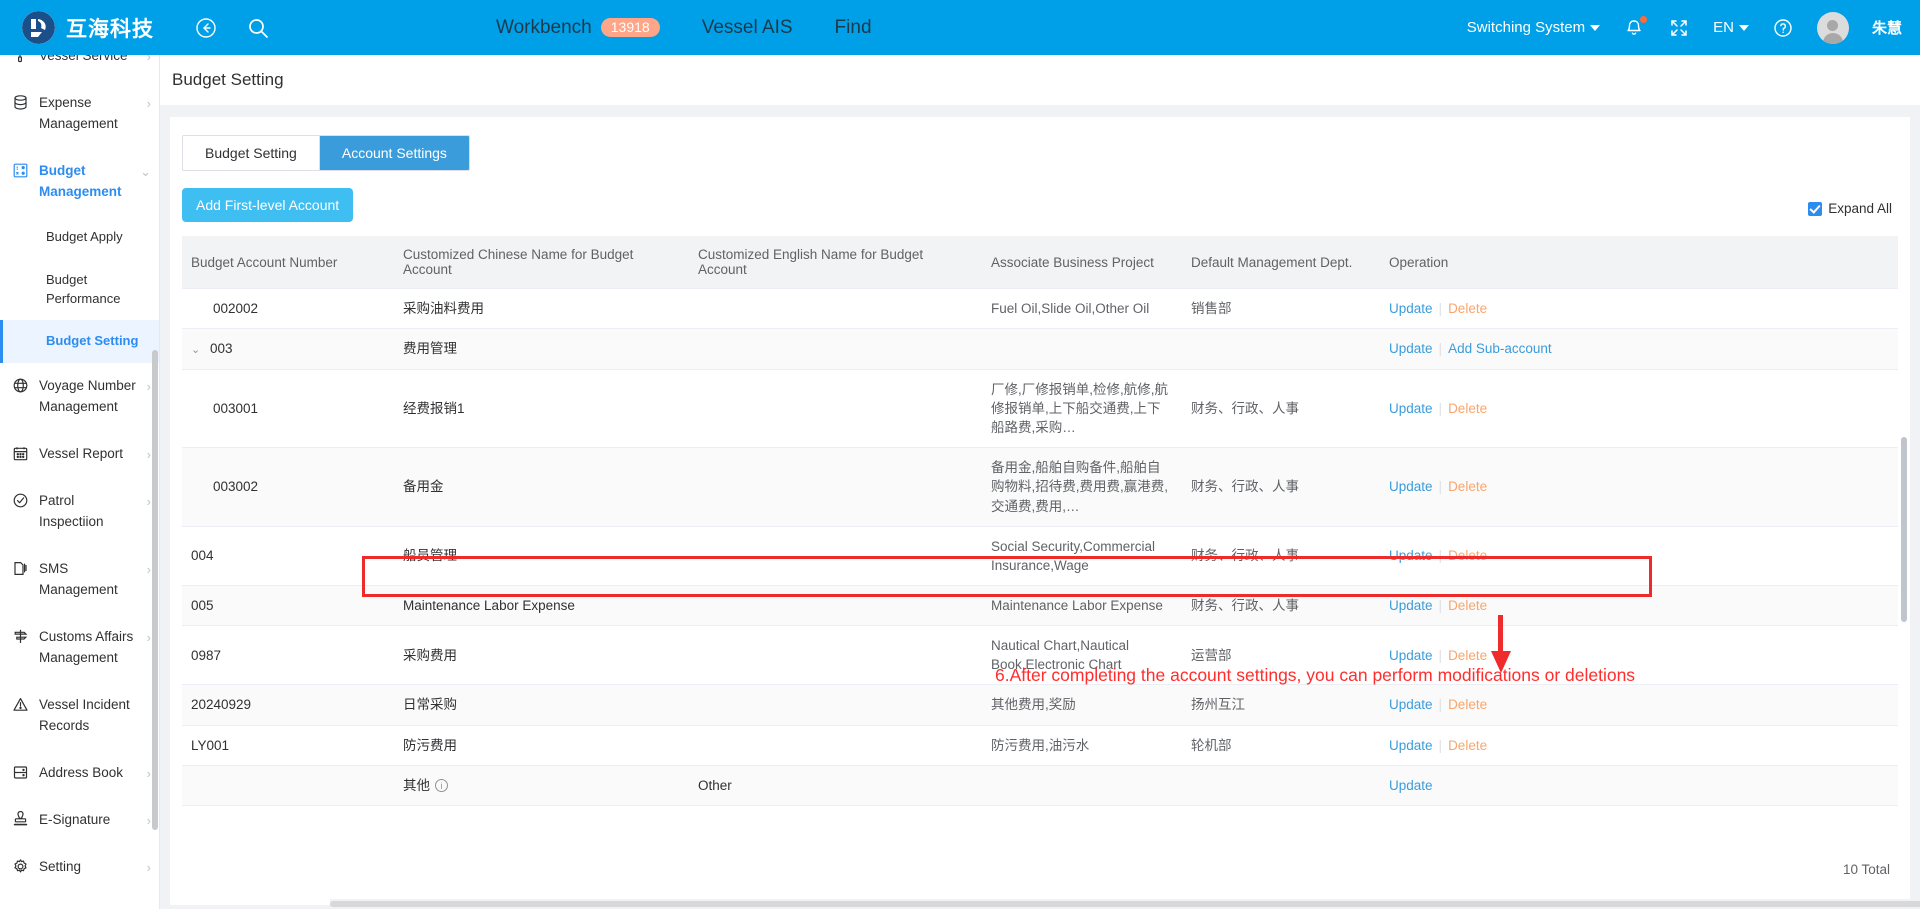 The image size is (1920, 909). Describe the element at coordinates (630, 27) in the screenshot. I see `workbench-badge: 13918` at that location.